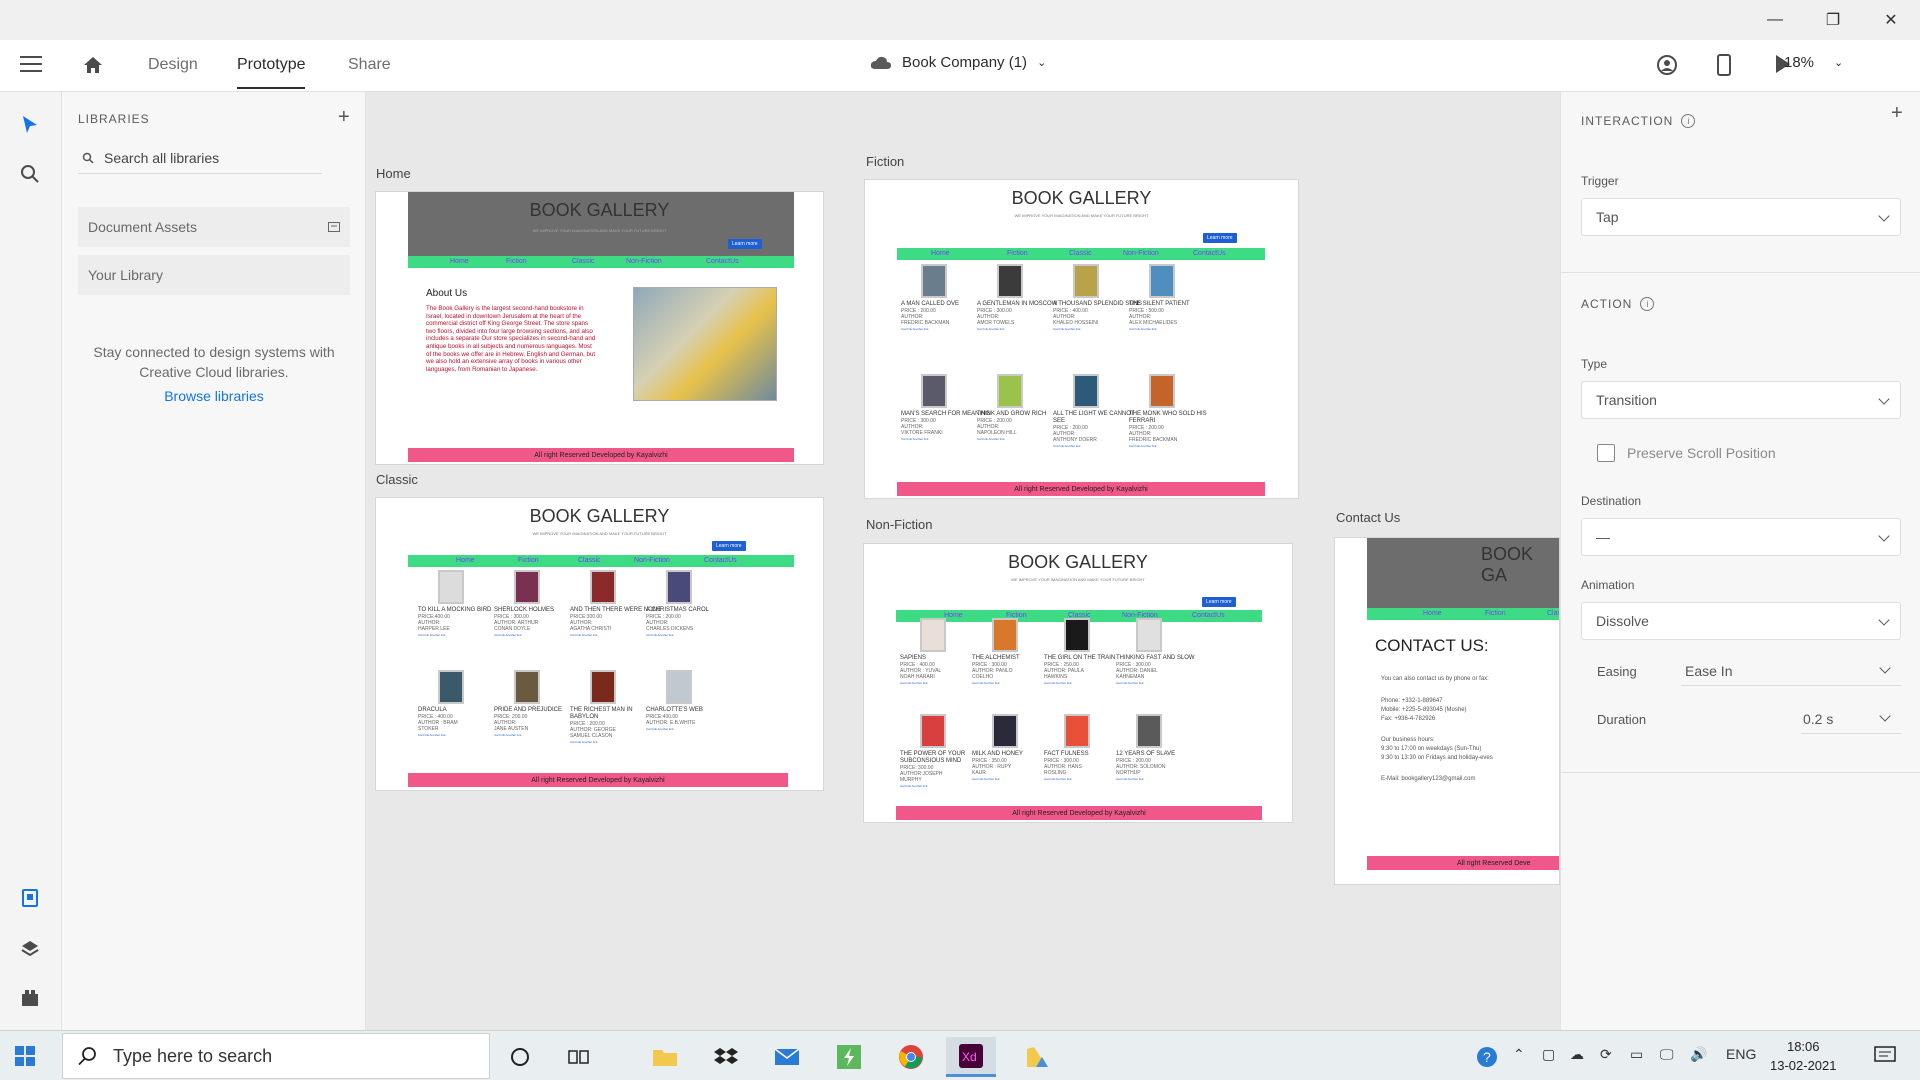  I want to click on type-select: Transition, so click(1741, 400).